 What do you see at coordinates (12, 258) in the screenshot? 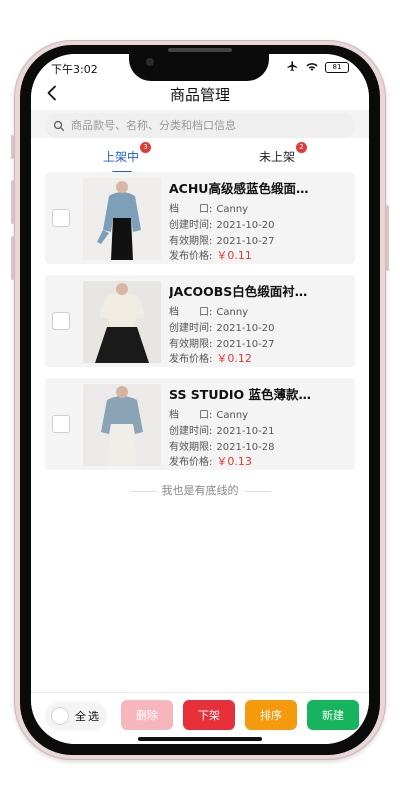
I see `volume-down-button` at bounding box center [12, 258].